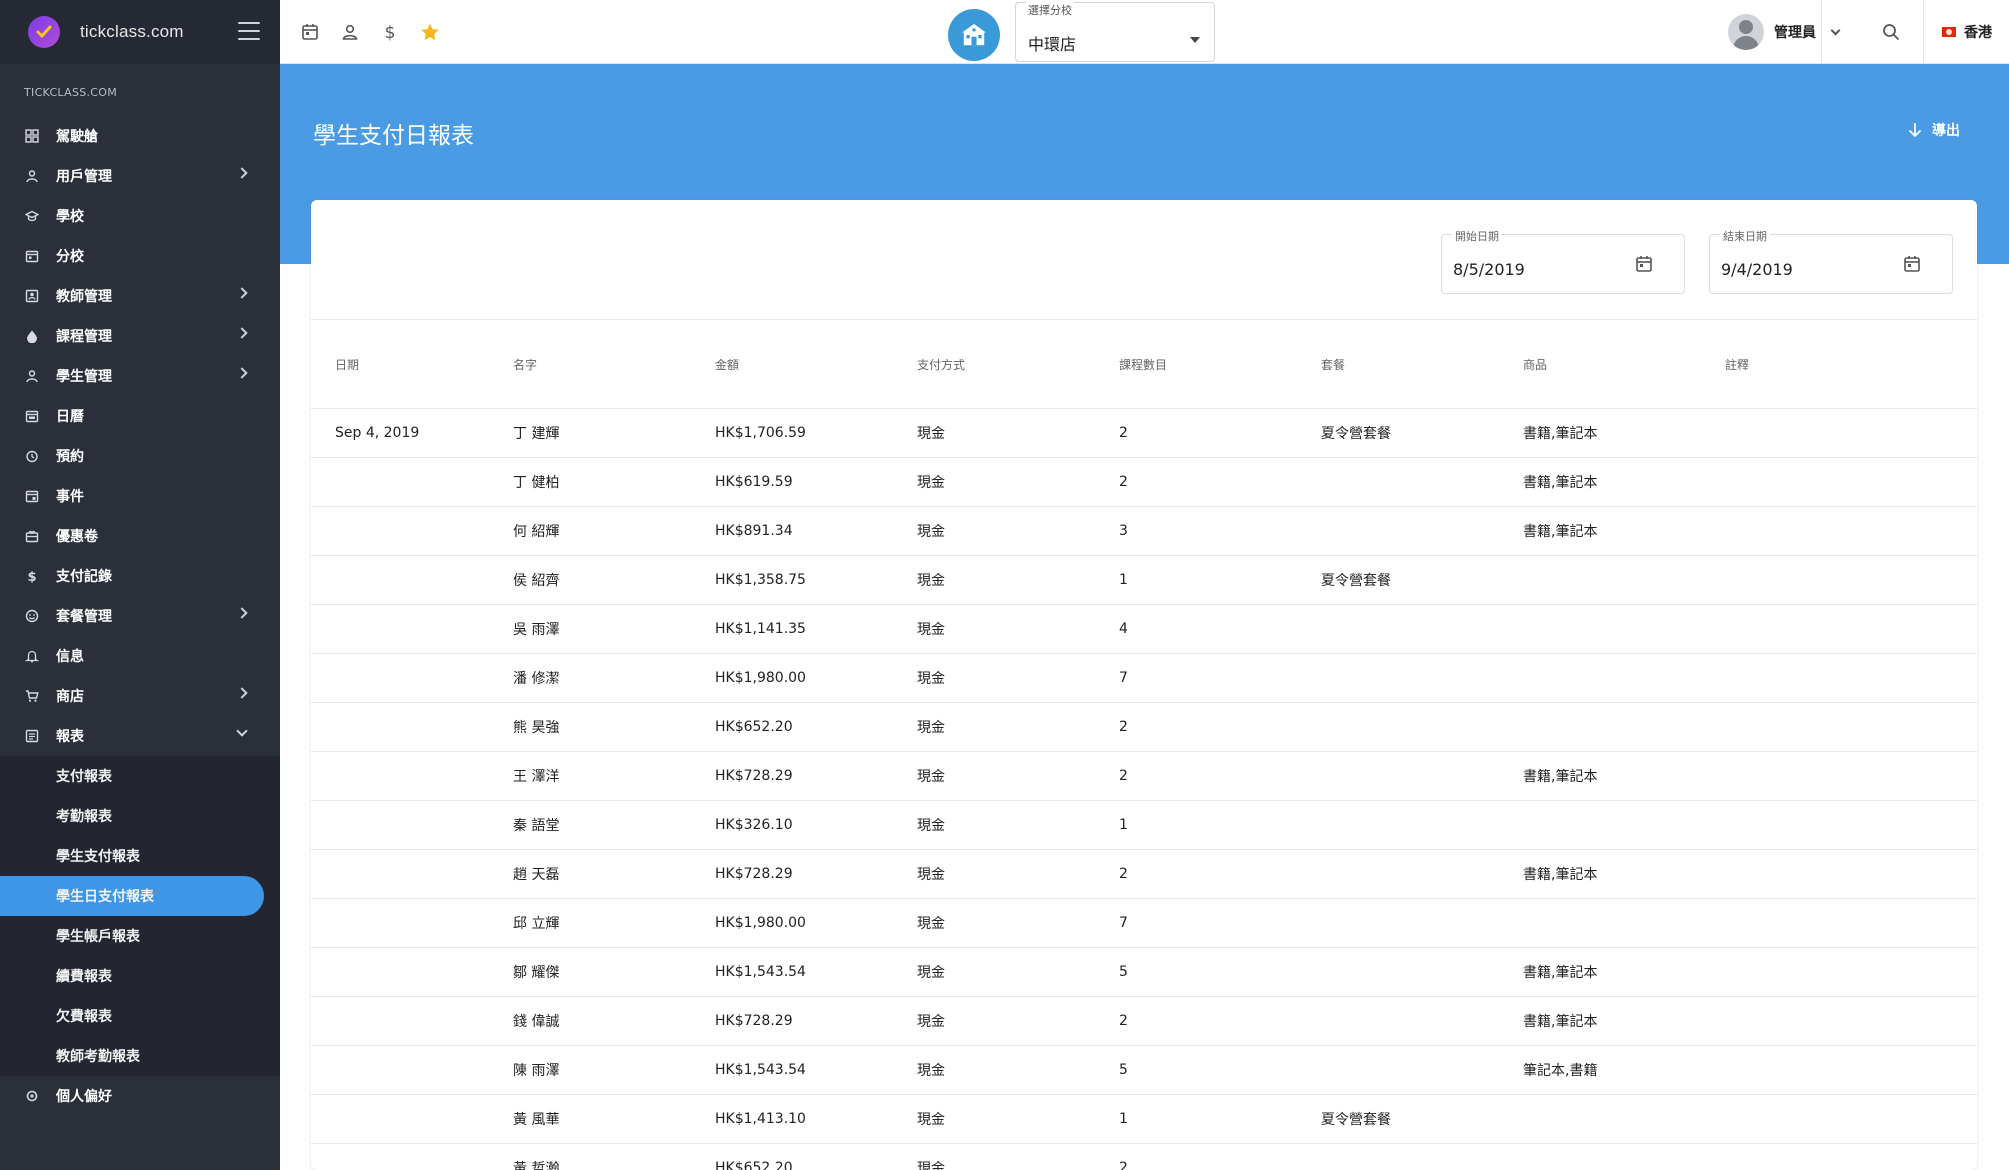  I want to click on export-label: 導出, so click(1946, 131).